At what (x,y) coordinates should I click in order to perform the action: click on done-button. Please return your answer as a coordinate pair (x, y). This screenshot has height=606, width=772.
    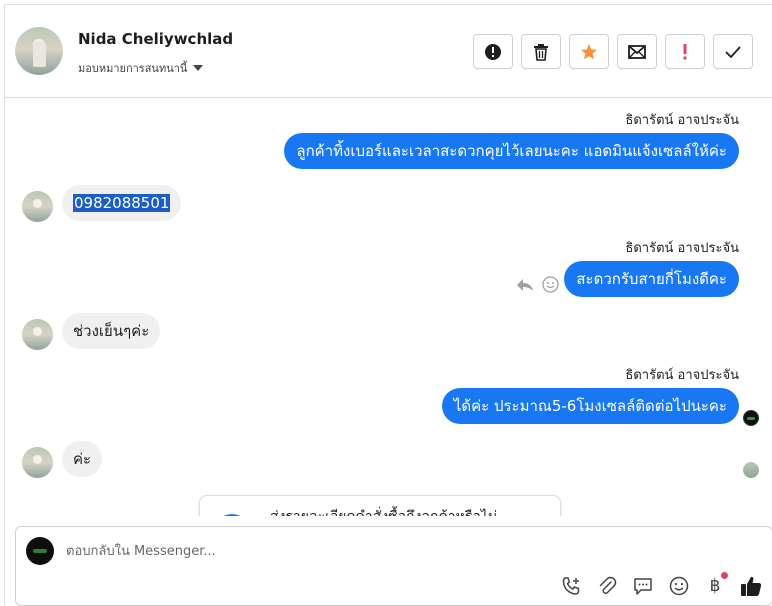
    Looking at the image, I should click on (733, 51).